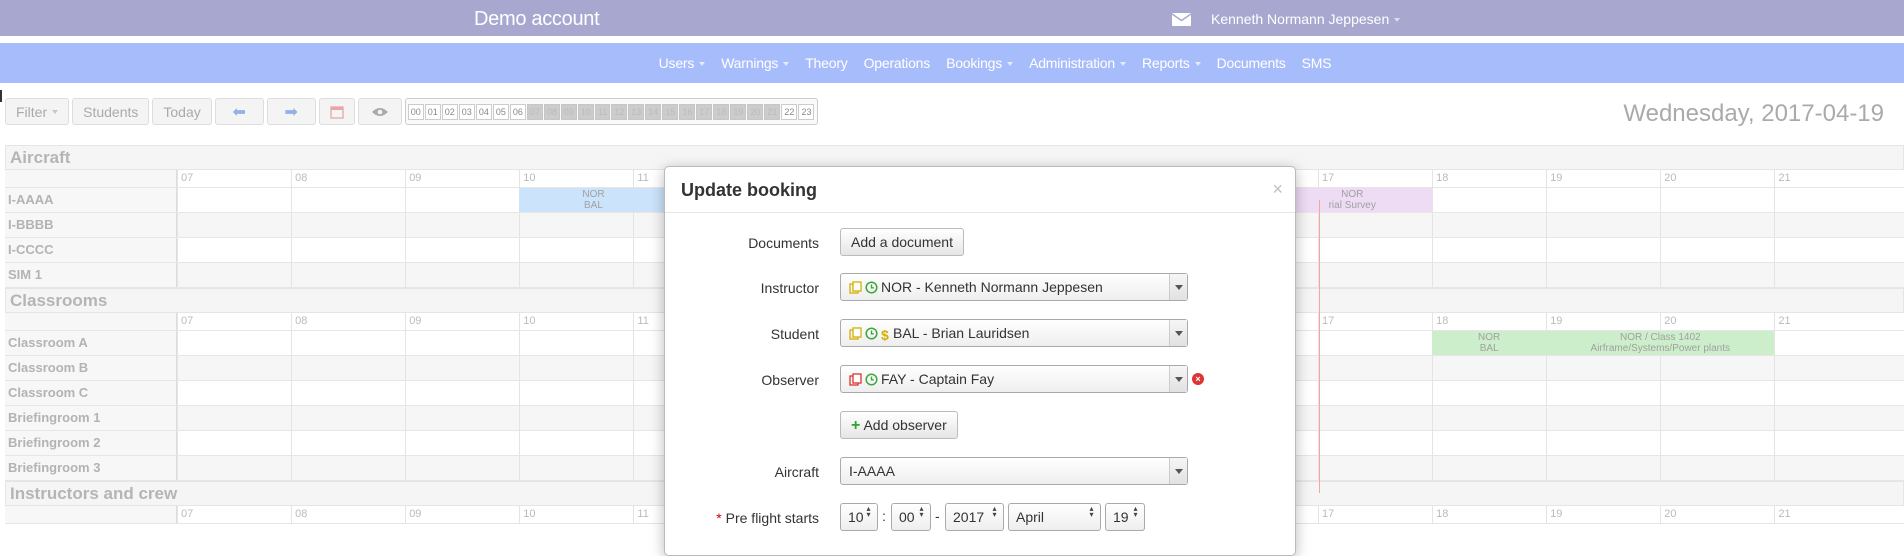  What do you see at coordinates (1125, 517) in the screenshot?
I see `preflight-day-select: 19` at bounding box center [1125, 517].